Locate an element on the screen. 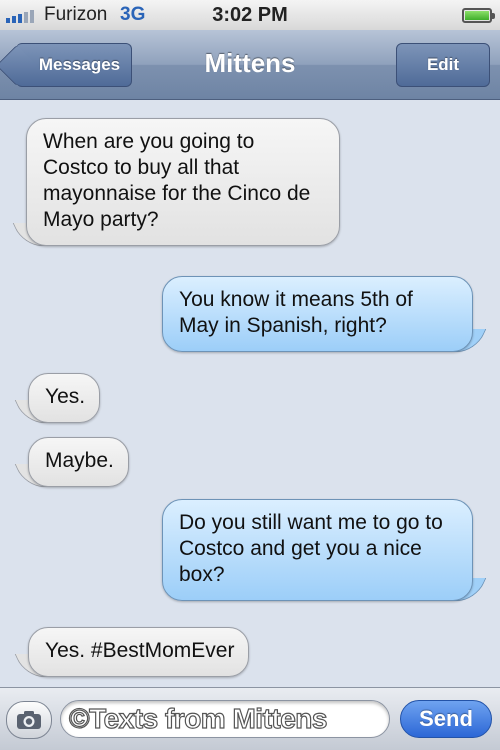  status-bar: Furizon 3G 3:02 PM is located at coordinates (250, 15).